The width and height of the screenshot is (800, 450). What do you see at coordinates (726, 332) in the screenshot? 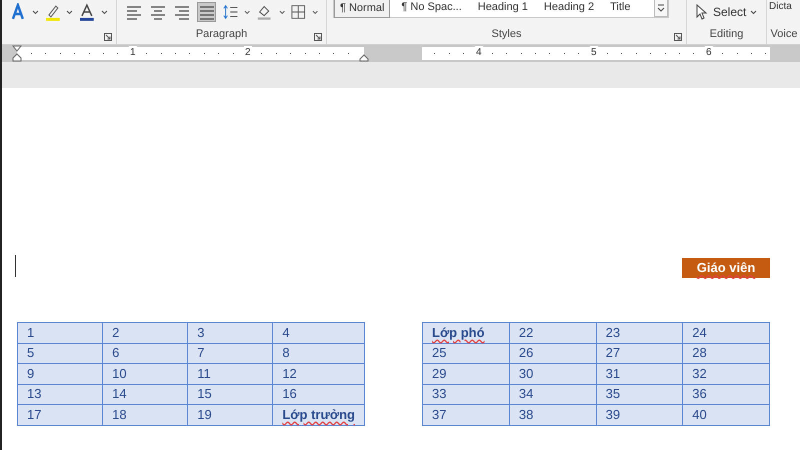
I see `table-cell: 24` at bounding box center [726, 332].